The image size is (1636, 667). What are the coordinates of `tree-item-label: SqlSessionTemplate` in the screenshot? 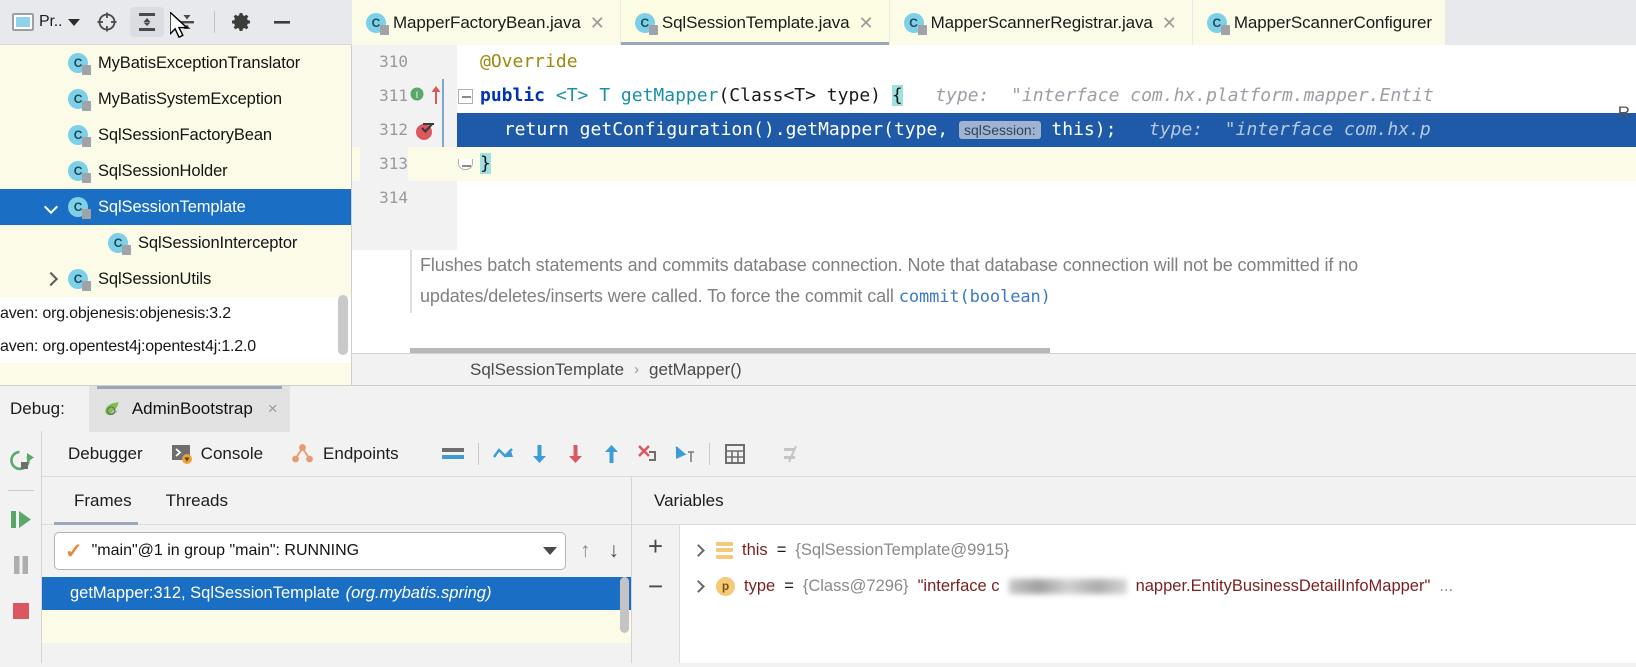 It's located at (172, 206).